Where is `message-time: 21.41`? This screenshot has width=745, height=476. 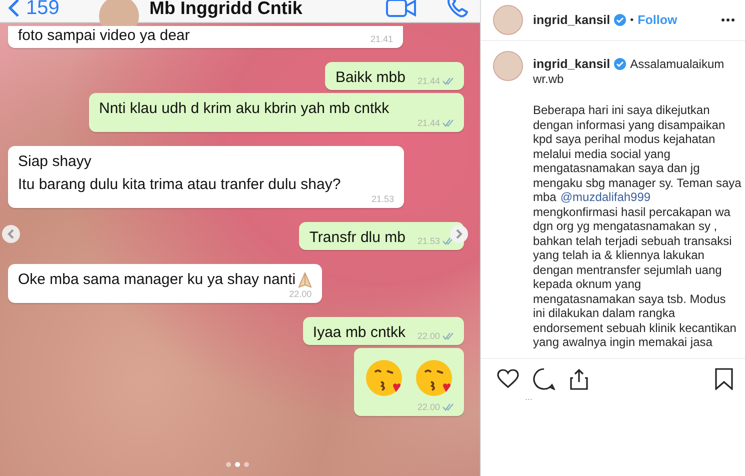
message-time: 21.41 is located at coordinates (381, 39).